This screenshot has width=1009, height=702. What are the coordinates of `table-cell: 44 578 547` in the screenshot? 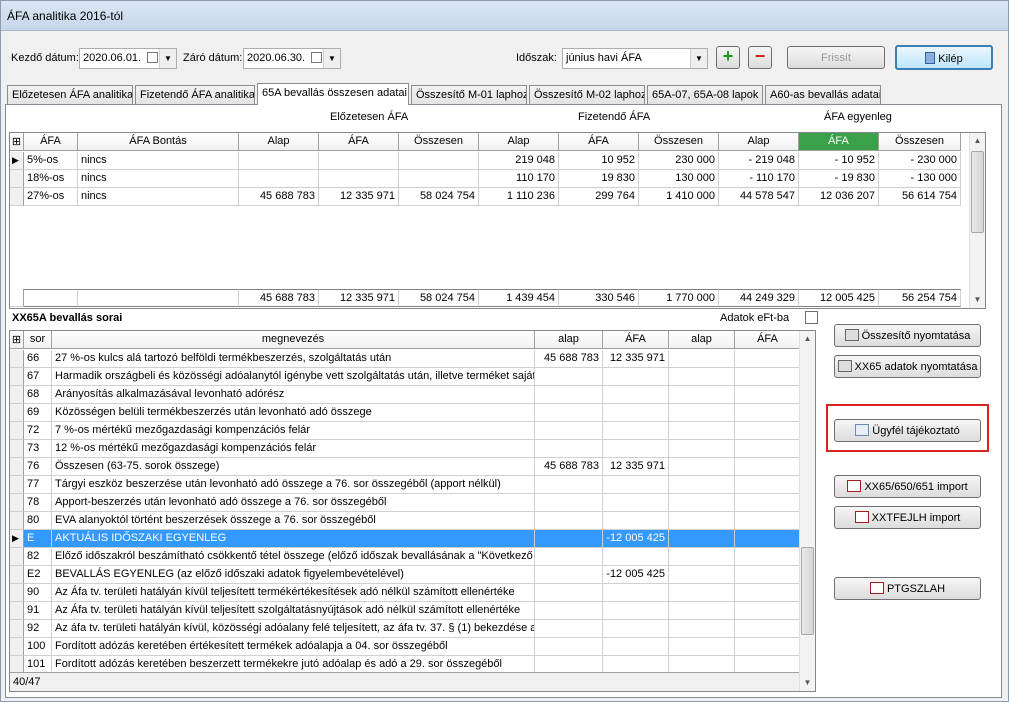 It's located at (759, 197).